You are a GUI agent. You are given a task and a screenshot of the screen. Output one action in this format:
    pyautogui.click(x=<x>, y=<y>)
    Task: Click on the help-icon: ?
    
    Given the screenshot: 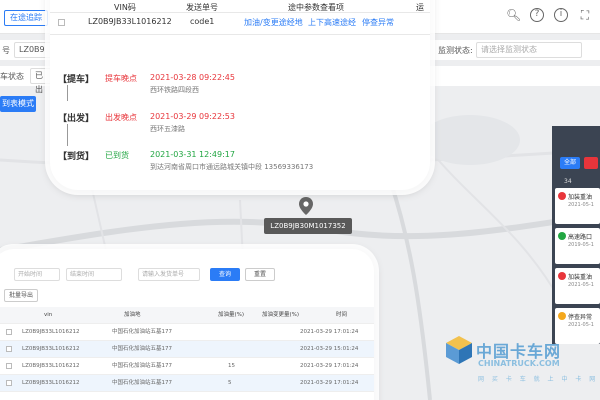 What is the action you would take?
    pyautogui.click(x=537, y=15)
    